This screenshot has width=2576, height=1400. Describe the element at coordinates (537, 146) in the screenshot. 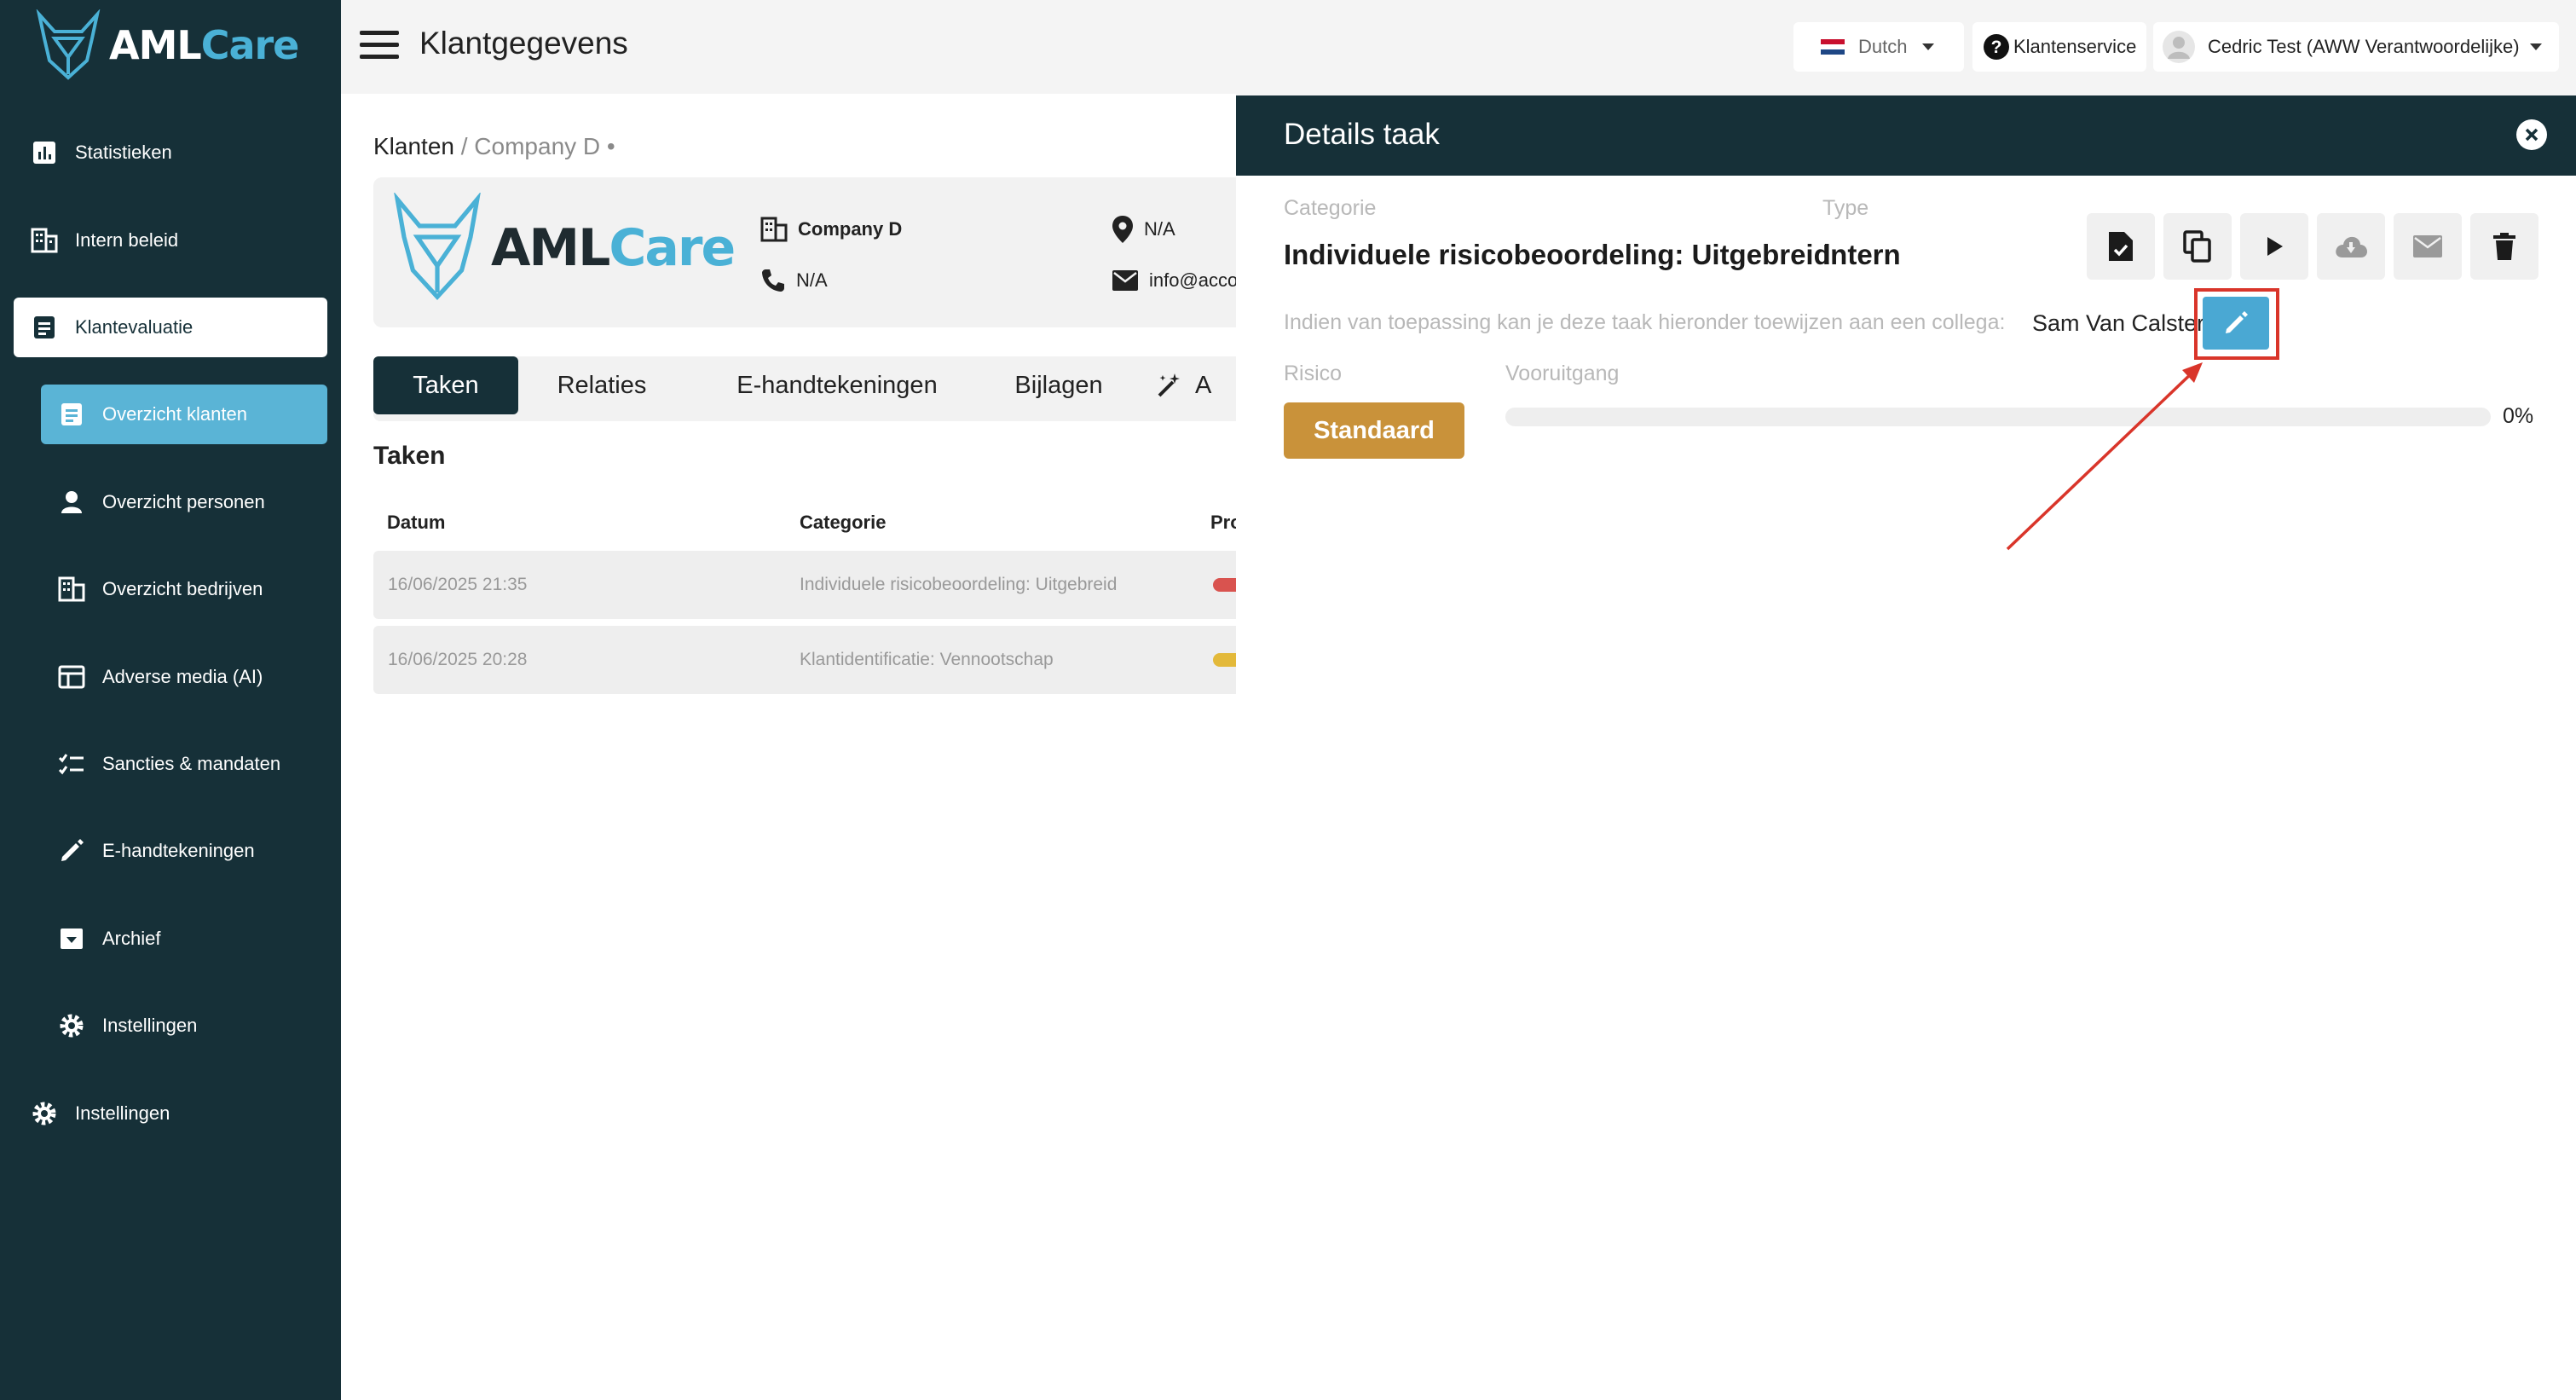

I see `breadcrumb-current: / Company D •` at that location.